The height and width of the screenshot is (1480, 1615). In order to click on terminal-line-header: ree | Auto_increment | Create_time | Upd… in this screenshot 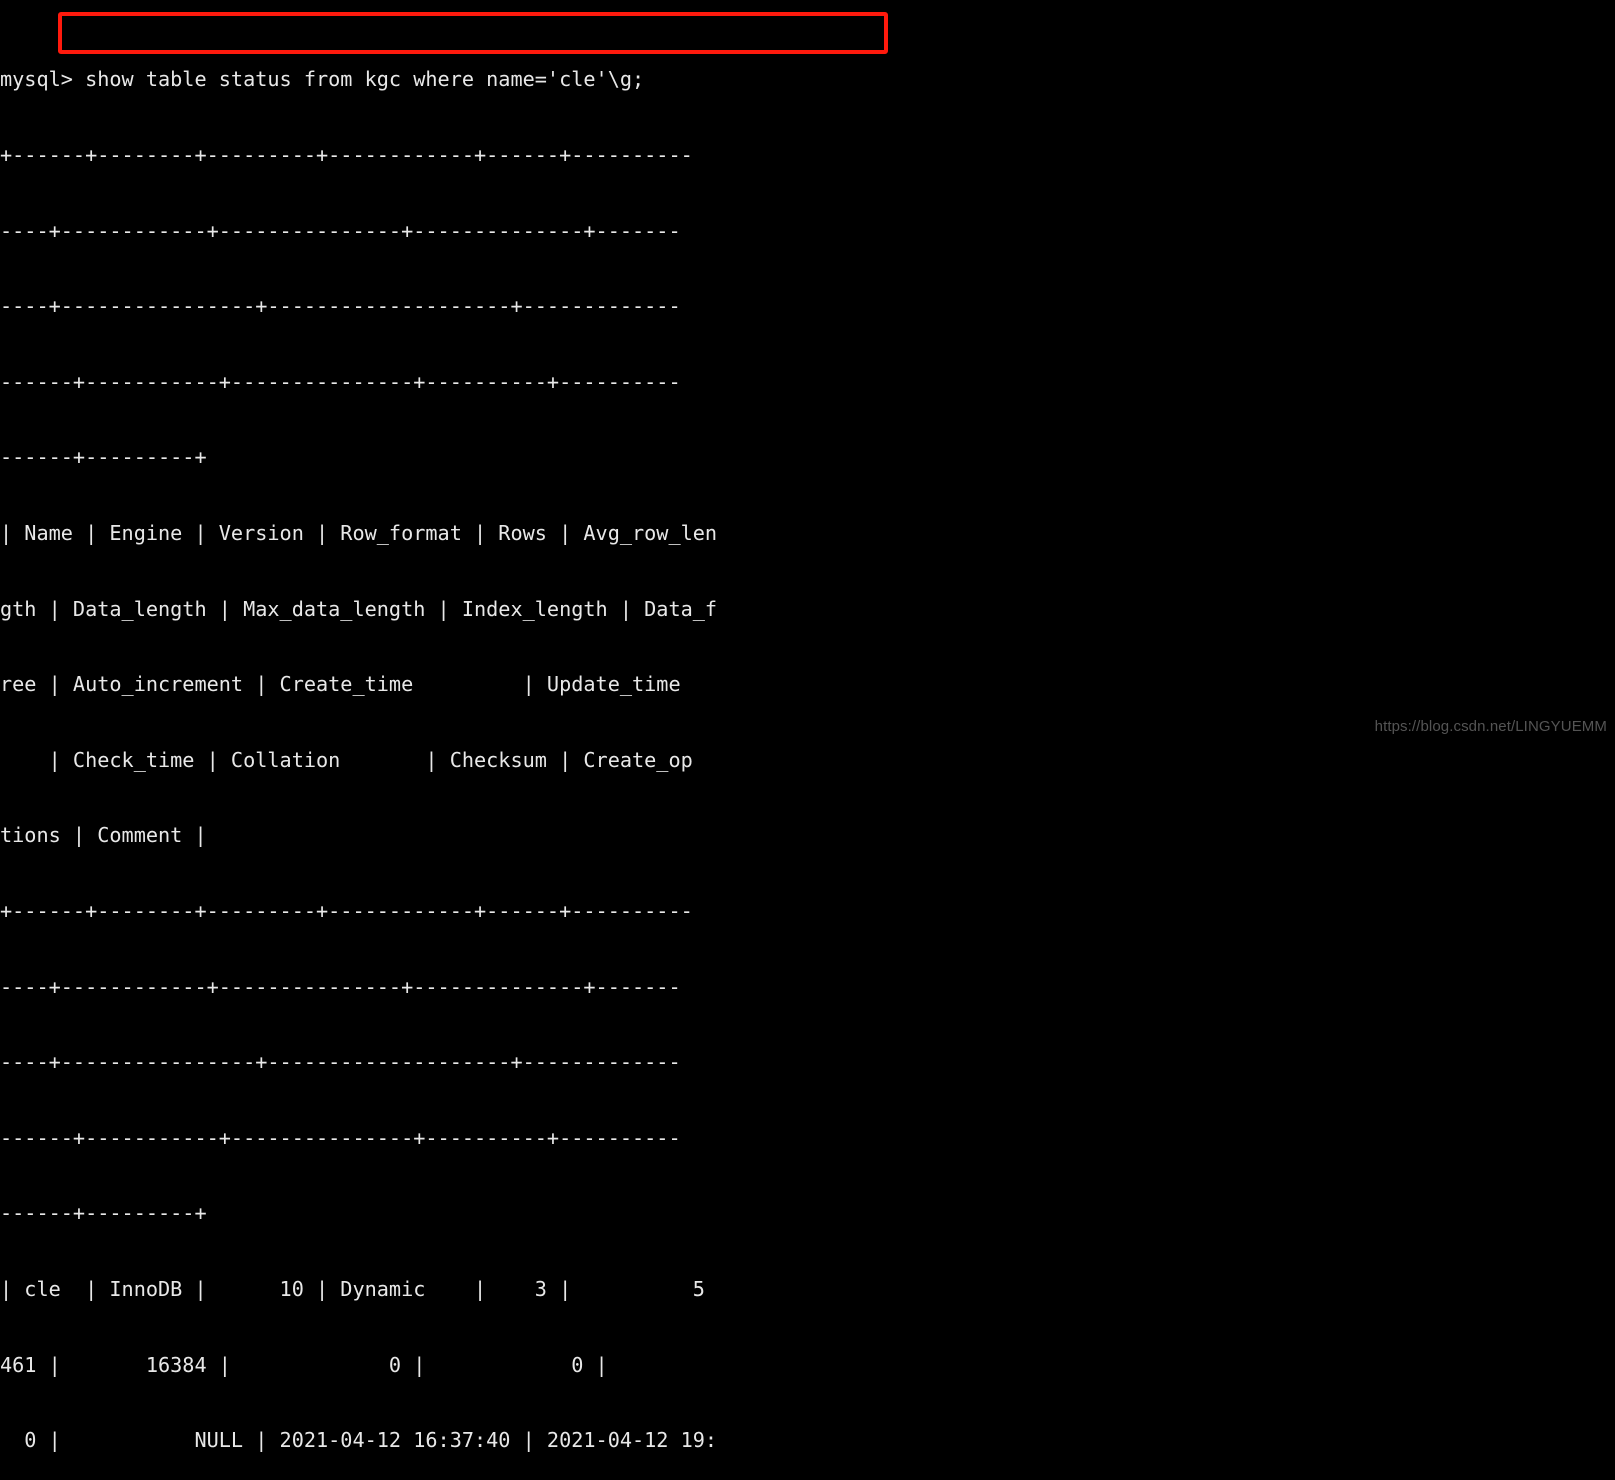, I will do `click(340, 684)`.